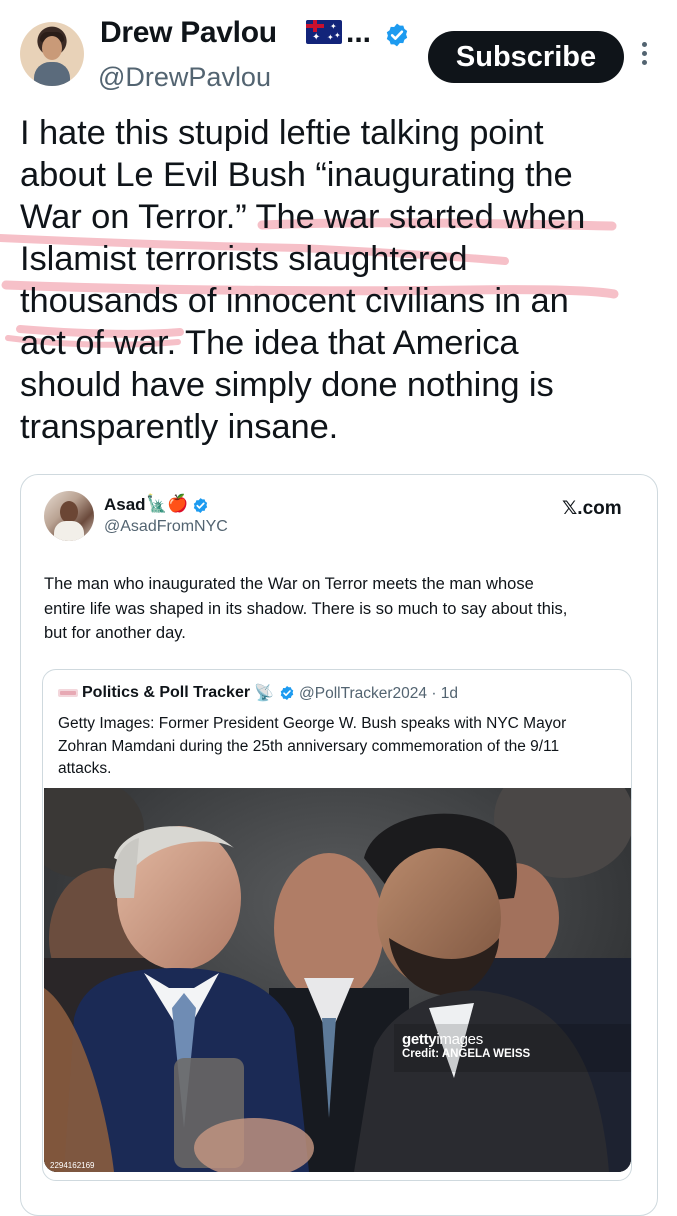 The image size is (677, 1216). I want to click on nested-line: attacks., so click(85, 768).